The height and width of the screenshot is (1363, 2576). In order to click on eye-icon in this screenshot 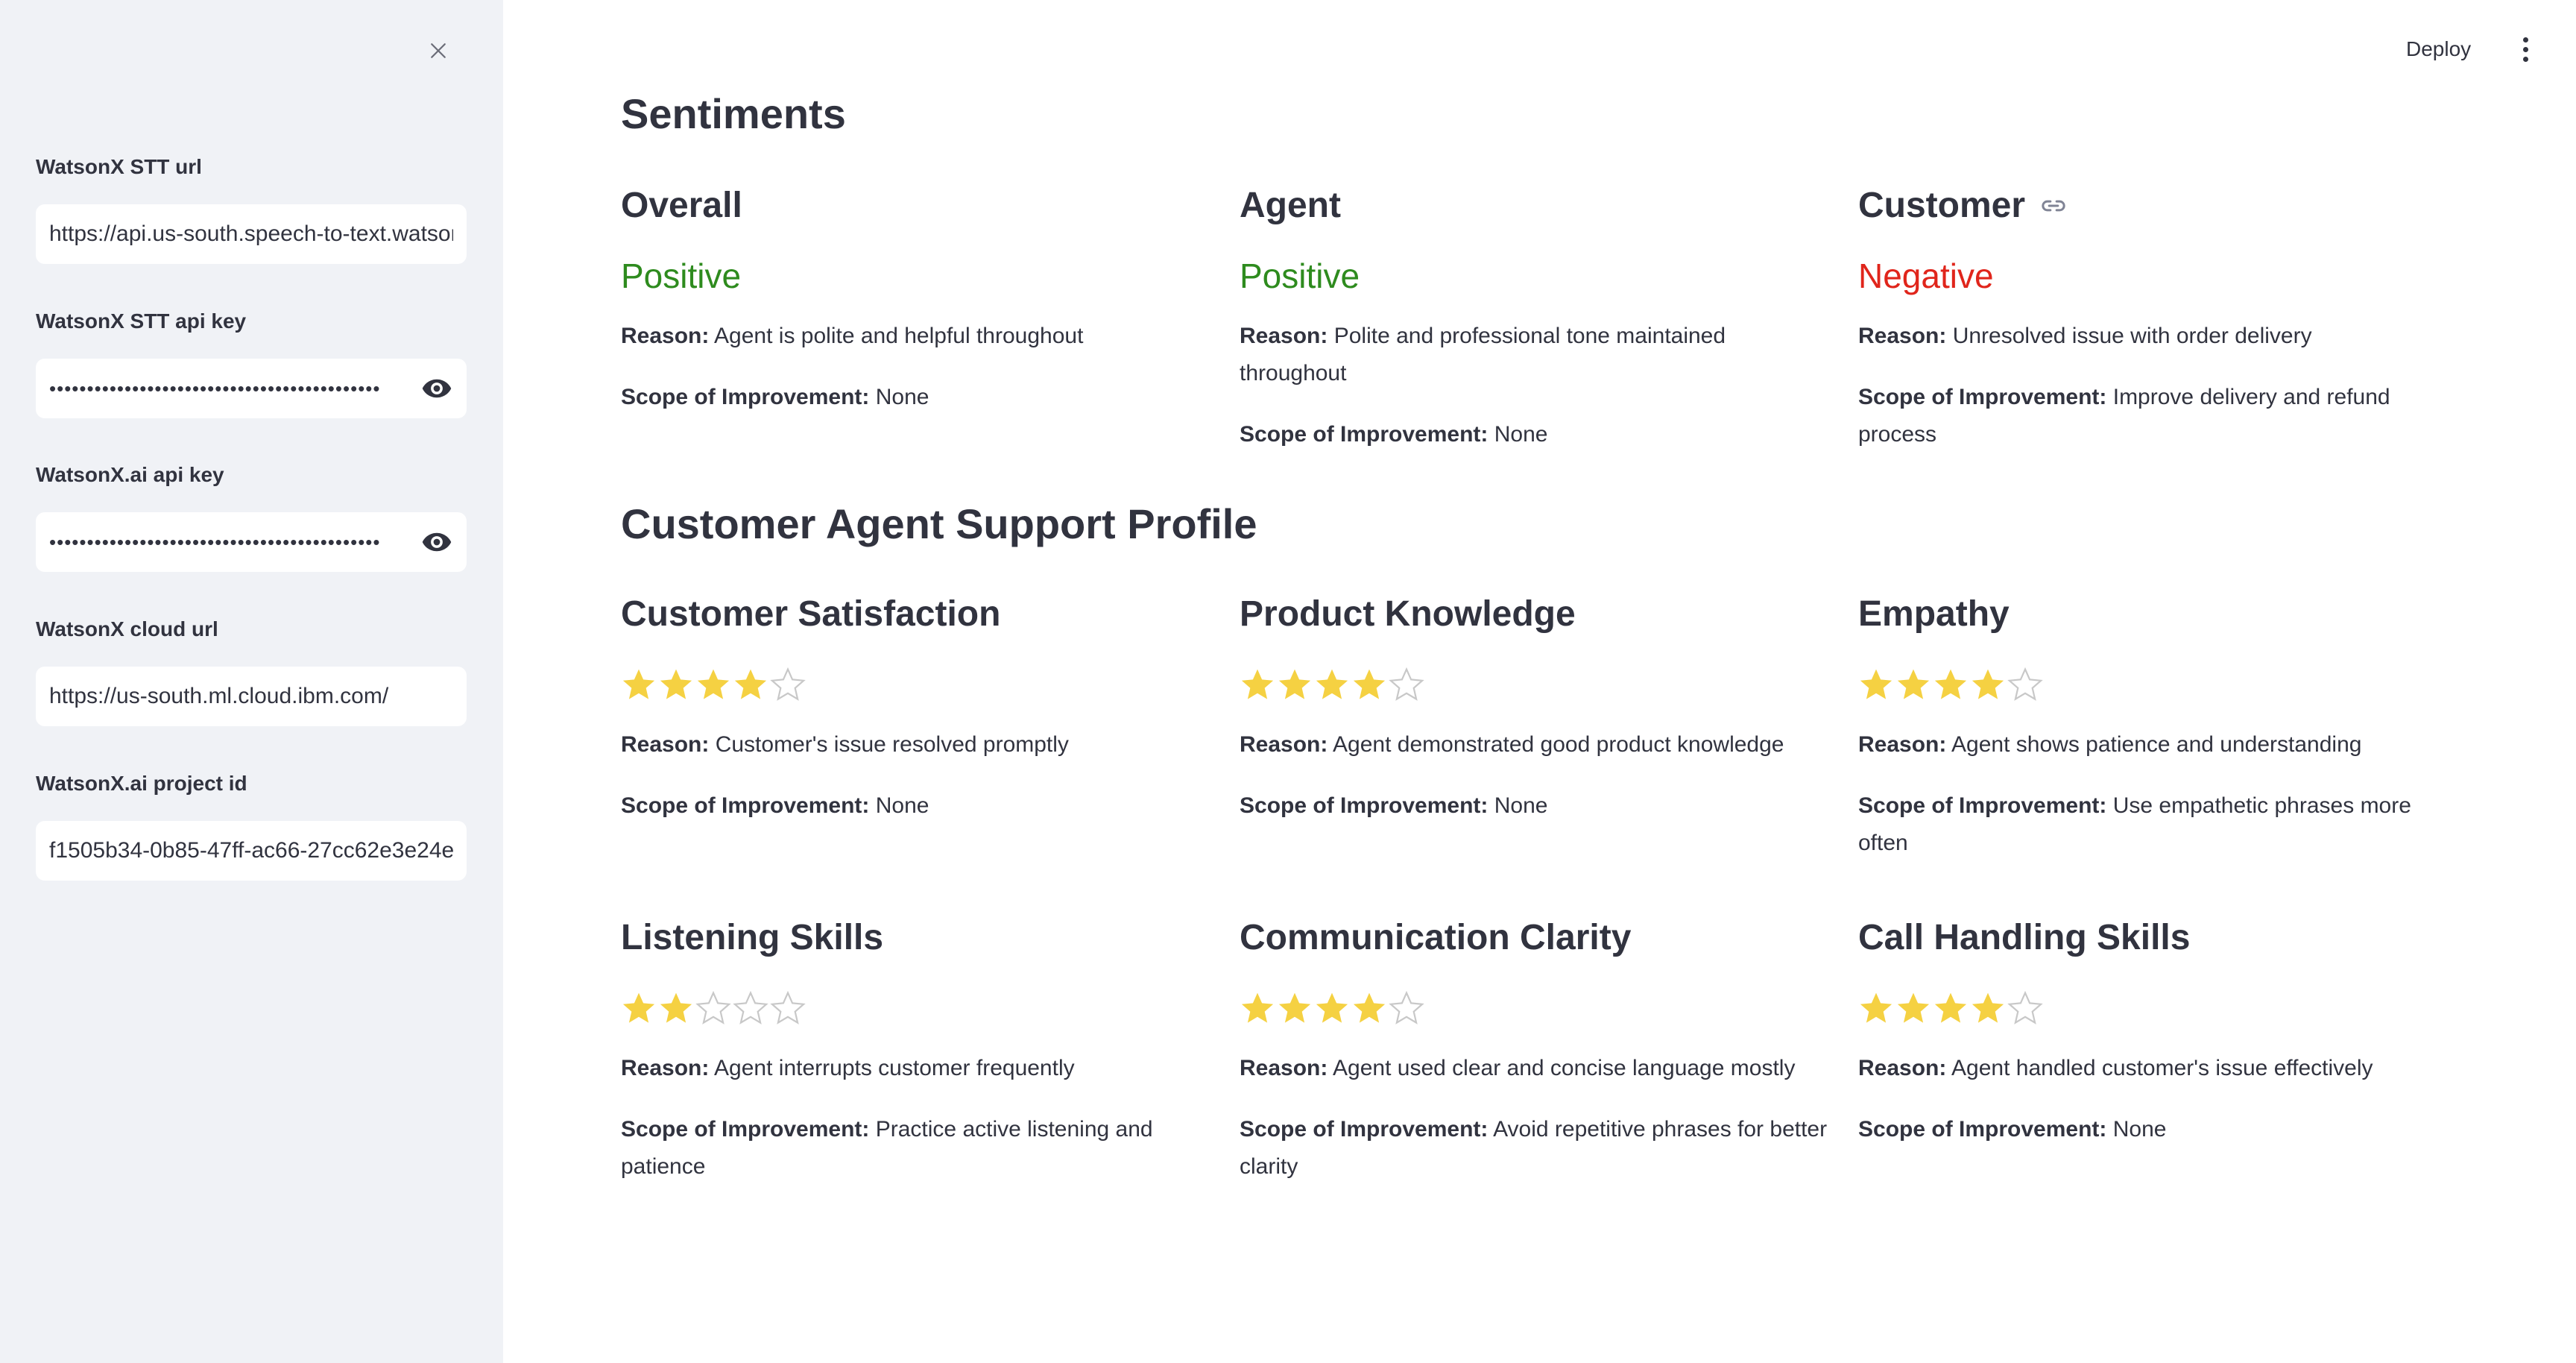, I will do `click(437, 388)`.